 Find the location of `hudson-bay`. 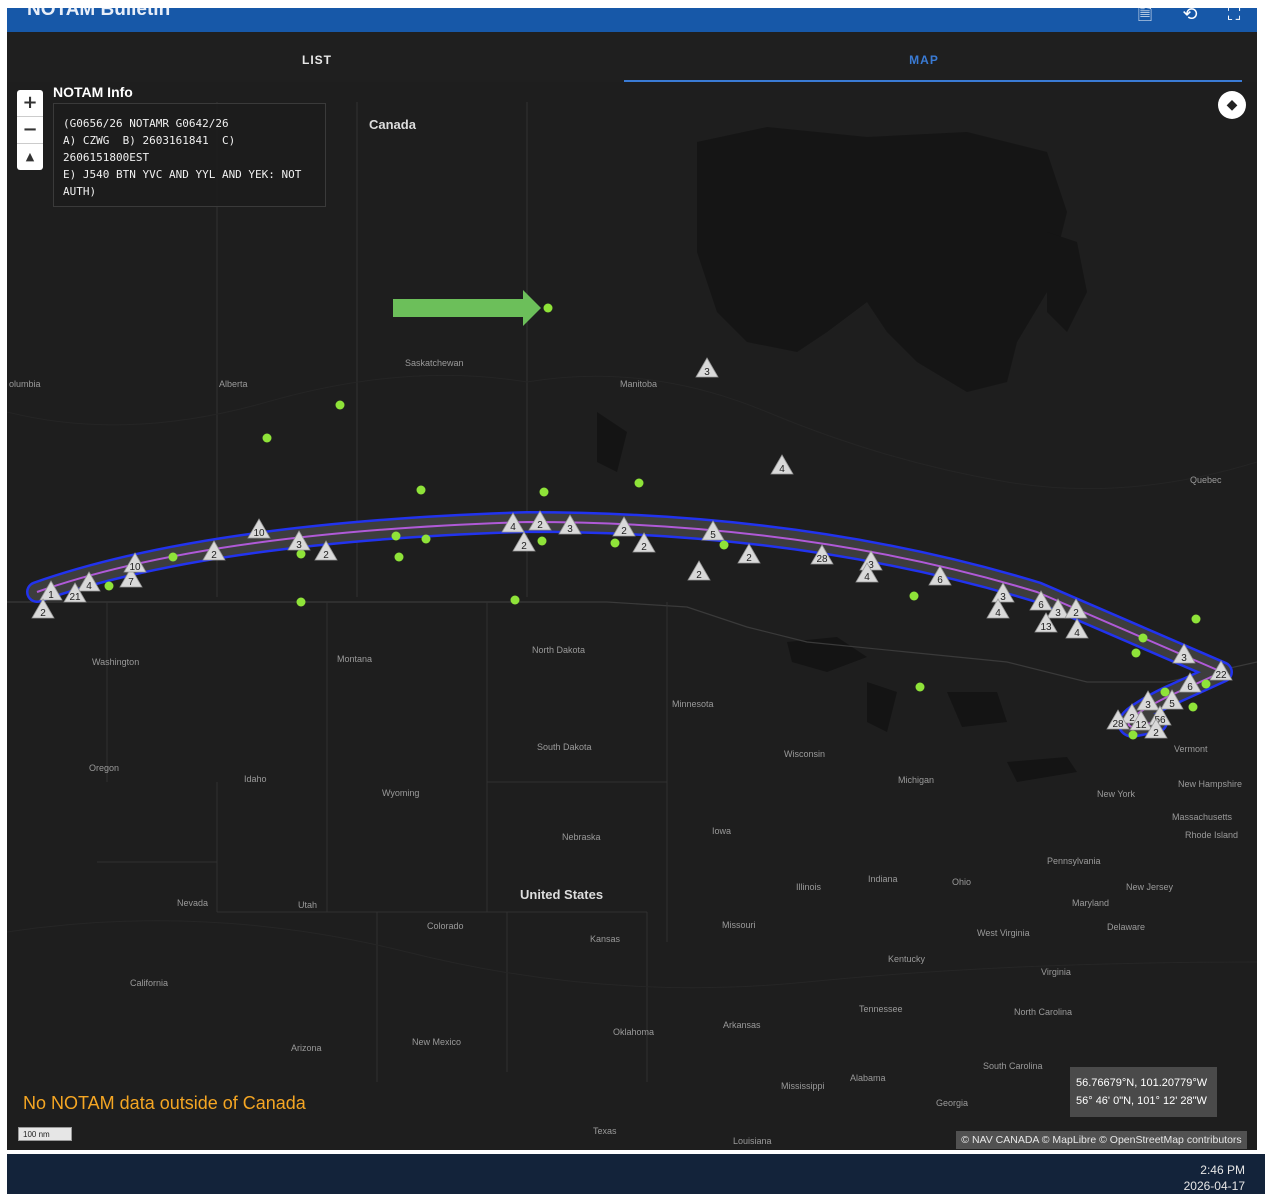

hudson-bay is located at coordinates (882, 259).